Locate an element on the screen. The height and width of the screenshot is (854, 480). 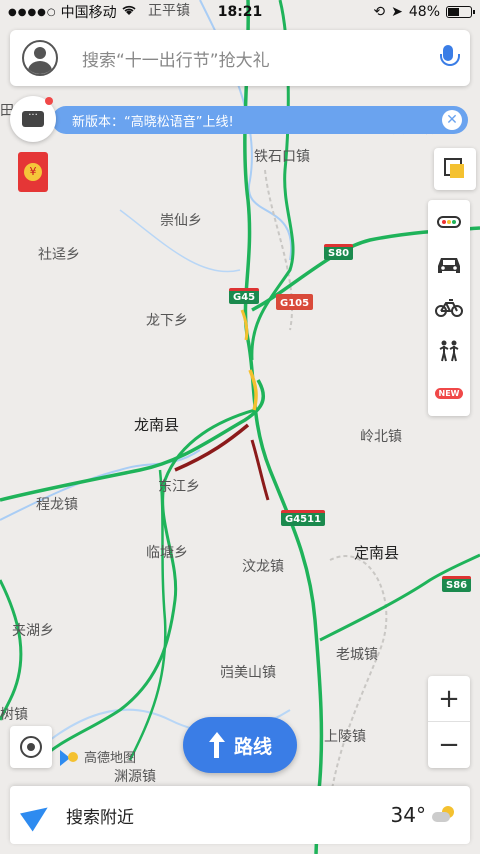
walk-icon is located at coordinates (449, 350).